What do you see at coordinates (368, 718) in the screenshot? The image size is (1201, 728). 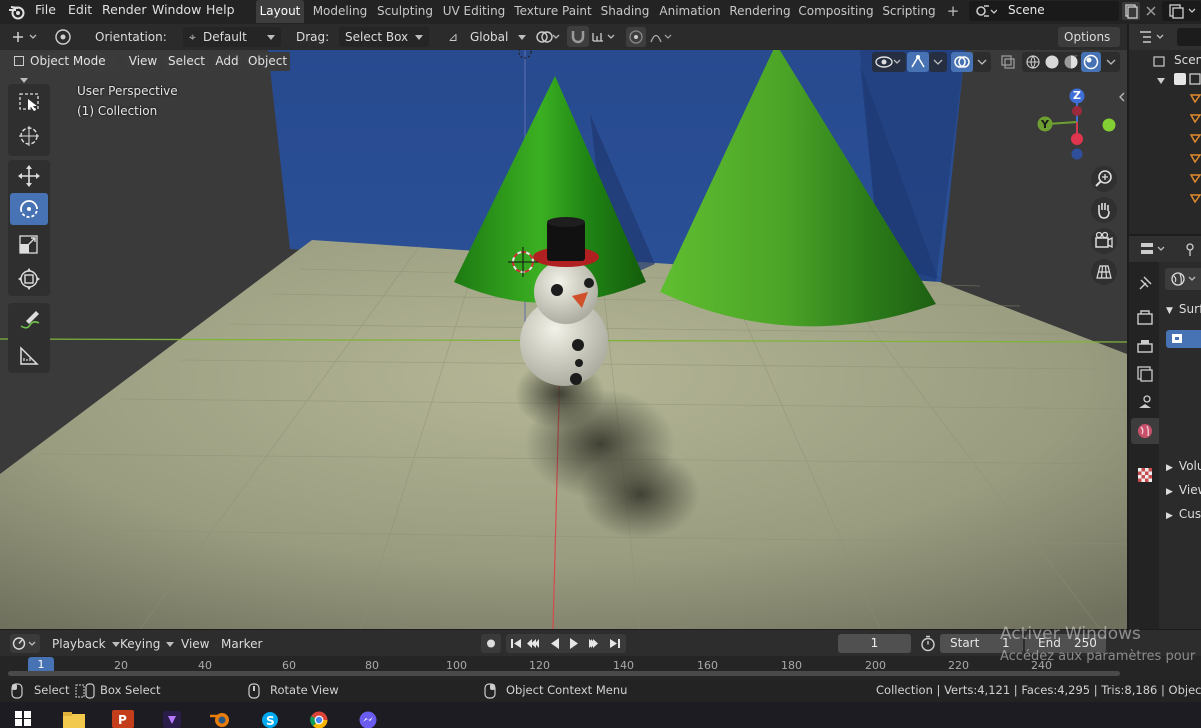 I see `messenger-icon` at bounding box center [368, 718].